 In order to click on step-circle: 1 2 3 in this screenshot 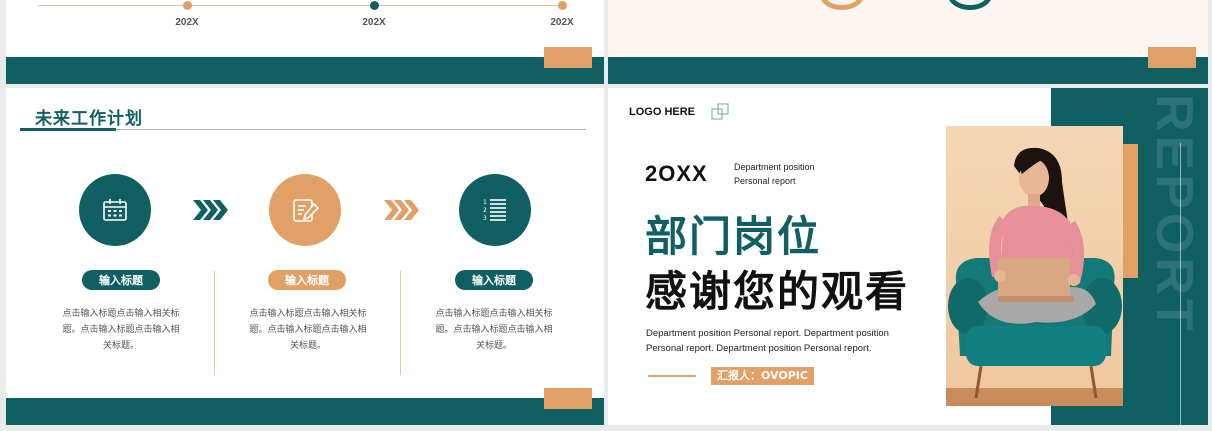, I will do `click(495, 210)`.